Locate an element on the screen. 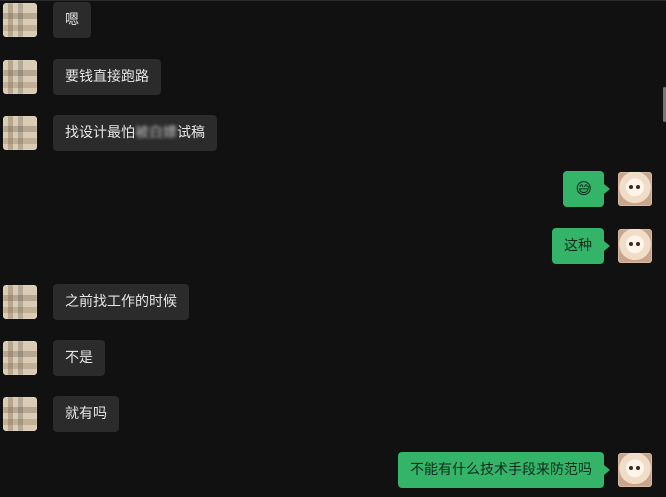 This screenshot has width=666, height=497. message-bubble: 😅 is located at coordinates (586, 189).